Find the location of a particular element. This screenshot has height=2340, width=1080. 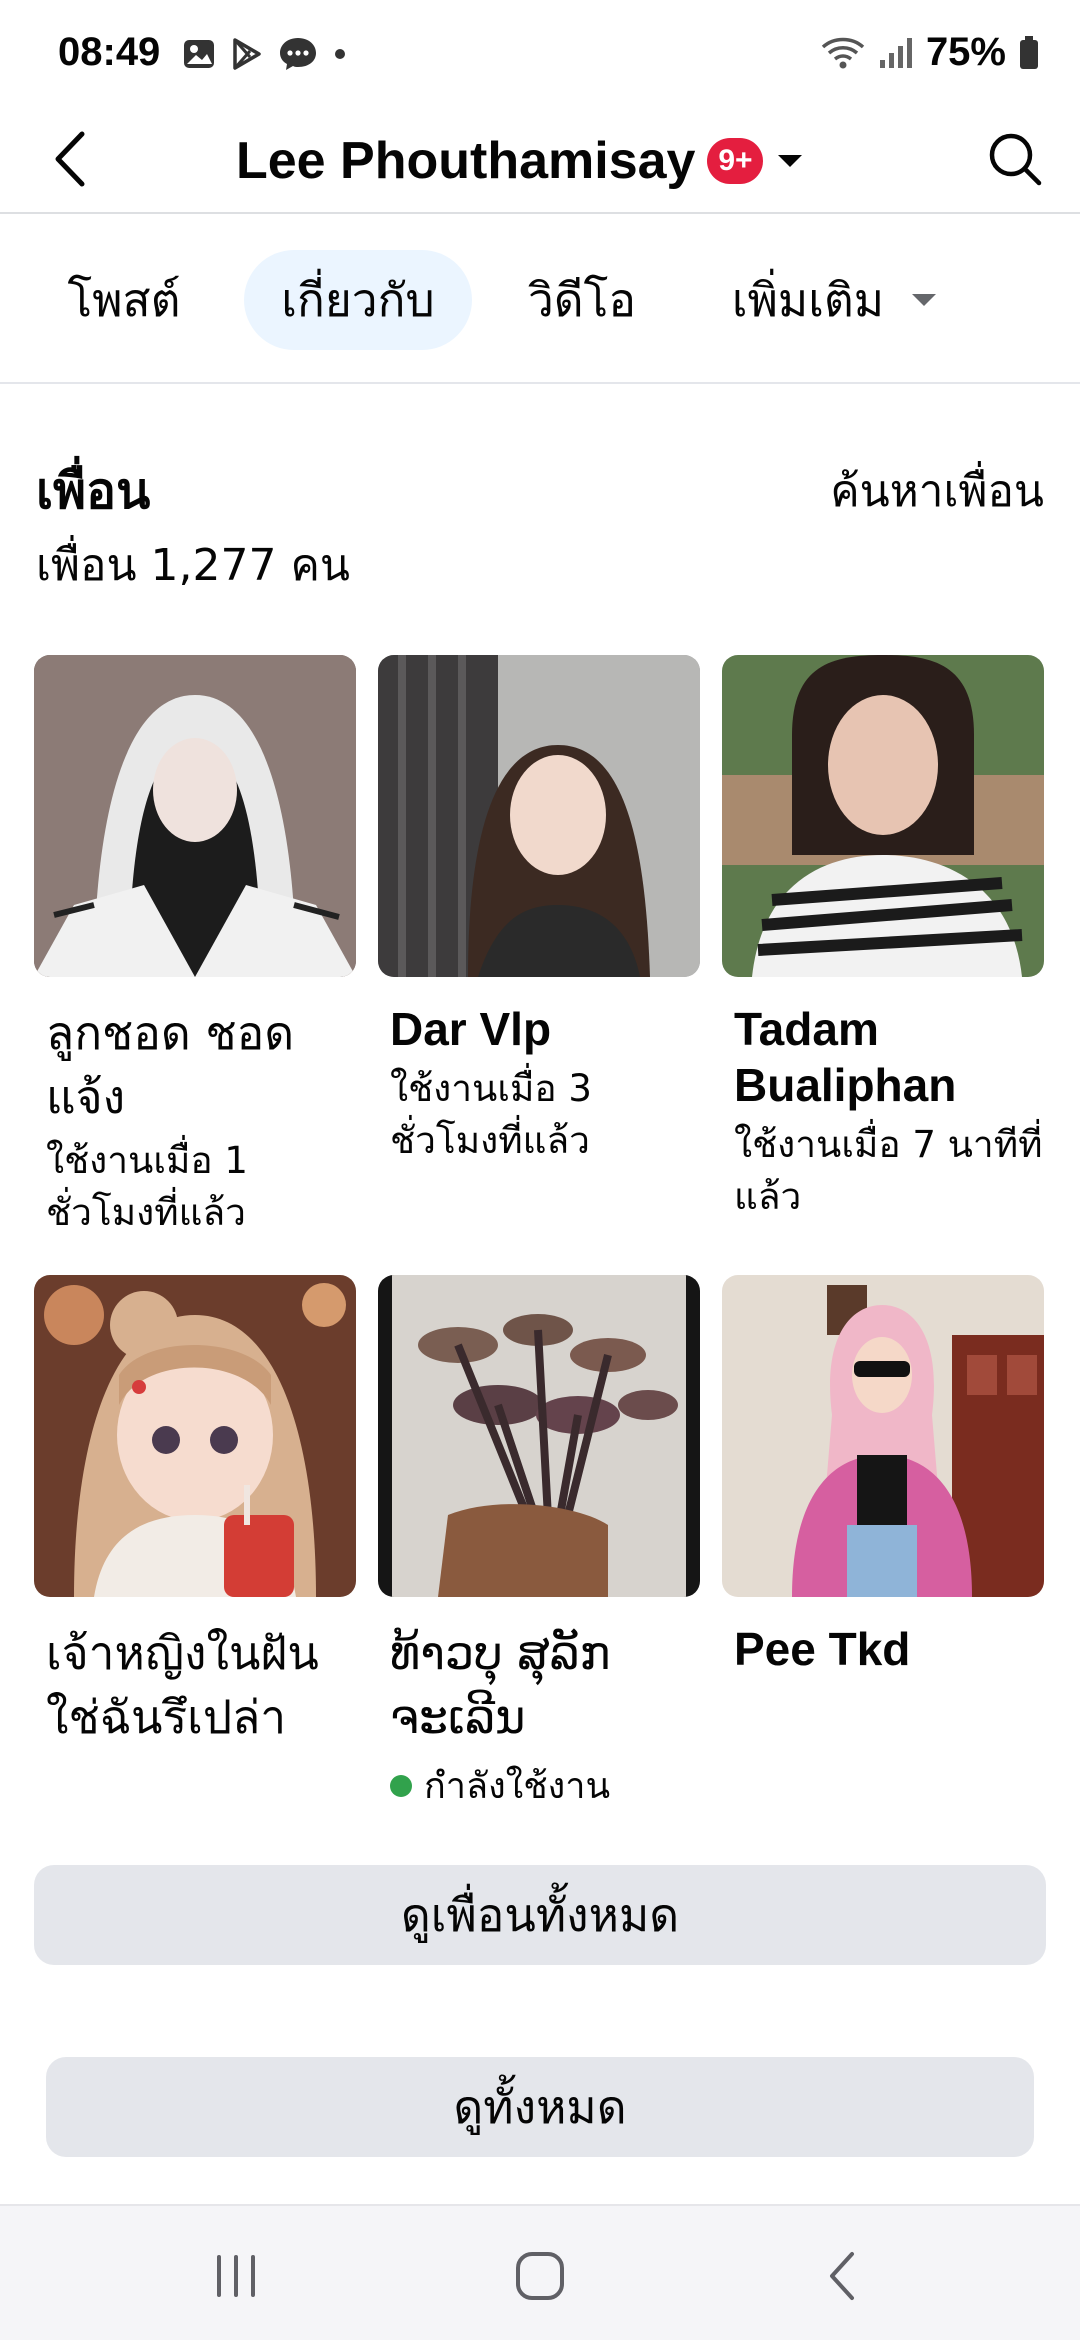

friend-card: Pee Tkd is located at coordinates (883, 1476).